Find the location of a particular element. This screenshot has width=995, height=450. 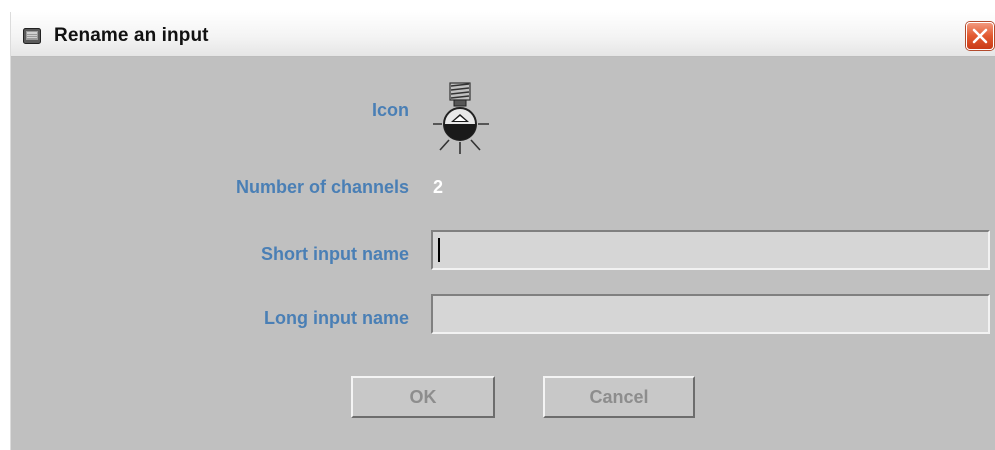

long-name-input is located at coordinates (710, 314).